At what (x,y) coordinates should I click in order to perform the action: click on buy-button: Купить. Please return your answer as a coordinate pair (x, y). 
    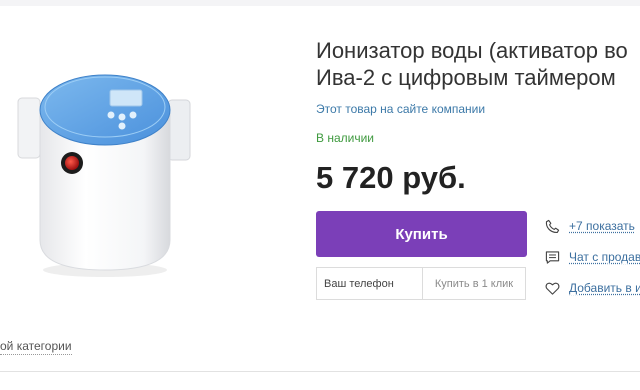
    Looking at the image, I should click on (421, 234).